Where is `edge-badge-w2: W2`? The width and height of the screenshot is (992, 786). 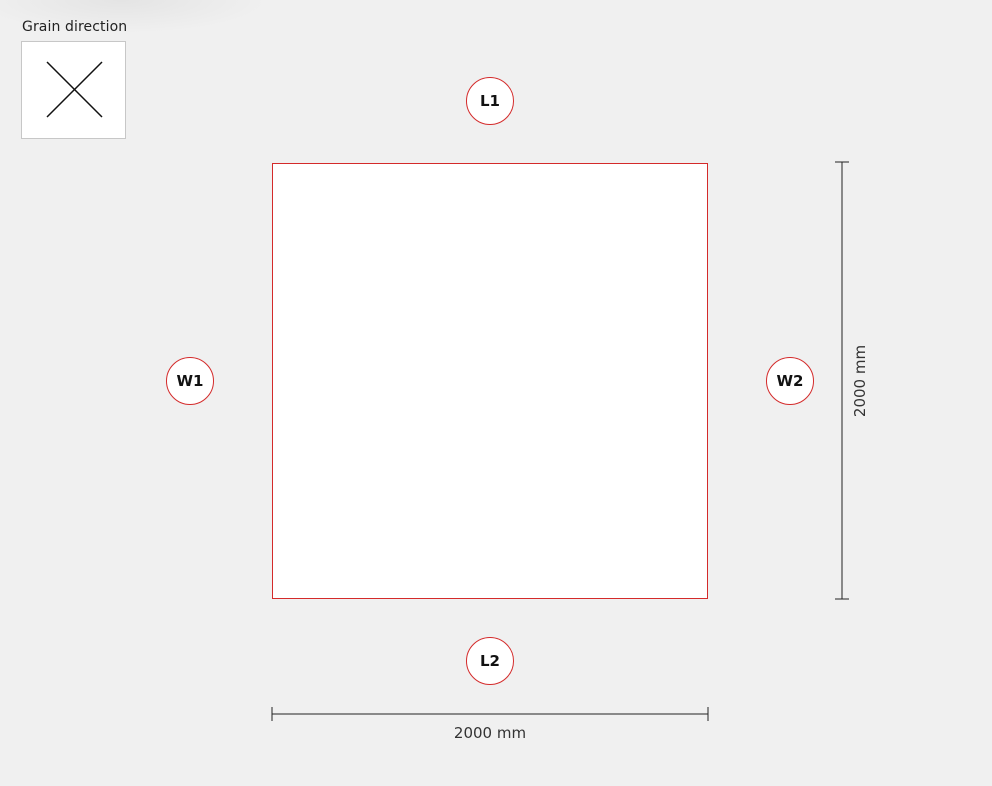
edge-badge-w2: W2 is located at coordinates (790, 381).